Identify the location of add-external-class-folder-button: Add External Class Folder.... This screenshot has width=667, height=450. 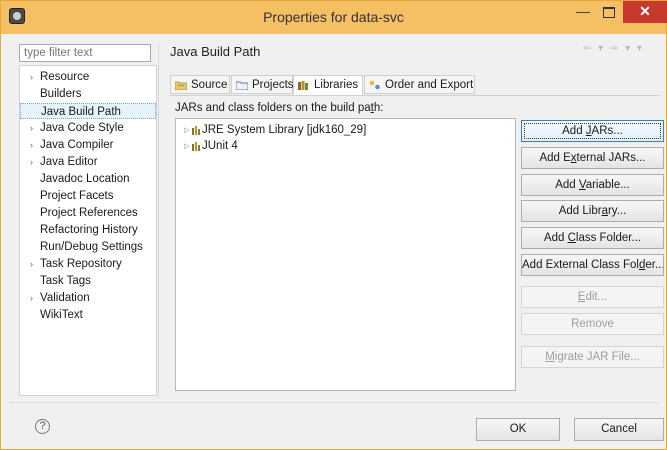
(592, 265).